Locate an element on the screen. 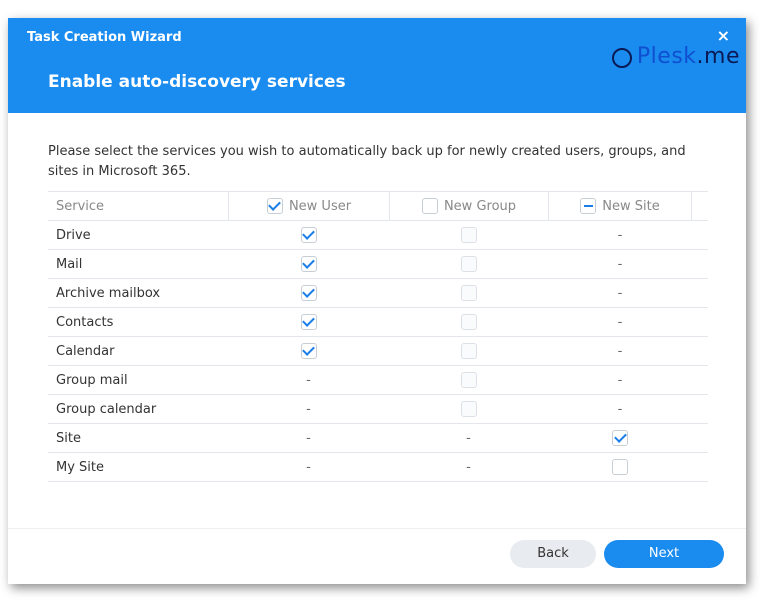 The height and width of the screenshot is (614, 778). service-name: My Site is located at coordinates (80, 467).